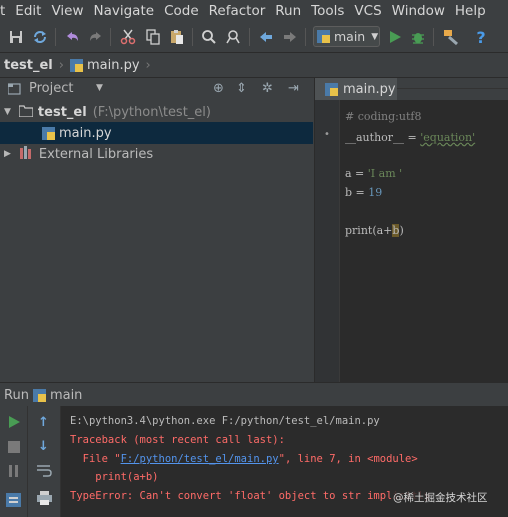 Image resolution: width=508 pixels, height=517 pixels. I want to click on code-b-assign: b =, so click(357, 192).